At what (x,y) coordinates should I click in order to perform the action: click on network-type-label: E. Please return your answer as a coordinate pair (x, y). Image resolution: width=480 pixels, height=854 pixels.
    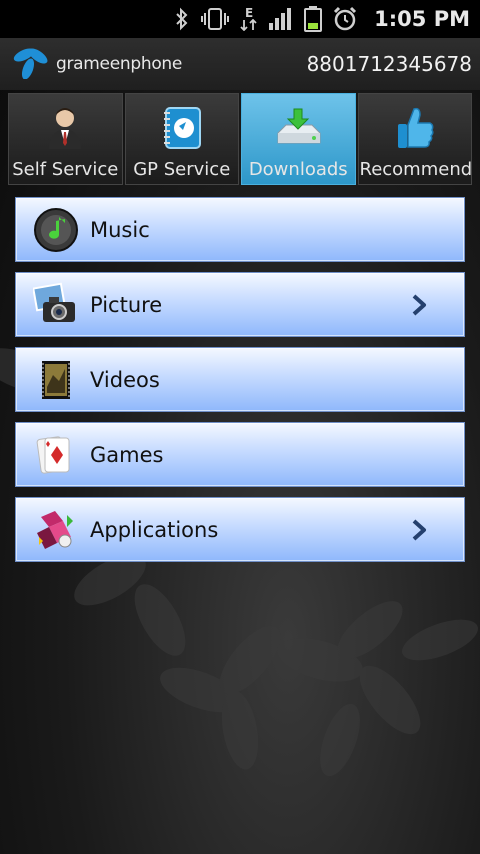
    Looking at the image, I should click on (249, 13).